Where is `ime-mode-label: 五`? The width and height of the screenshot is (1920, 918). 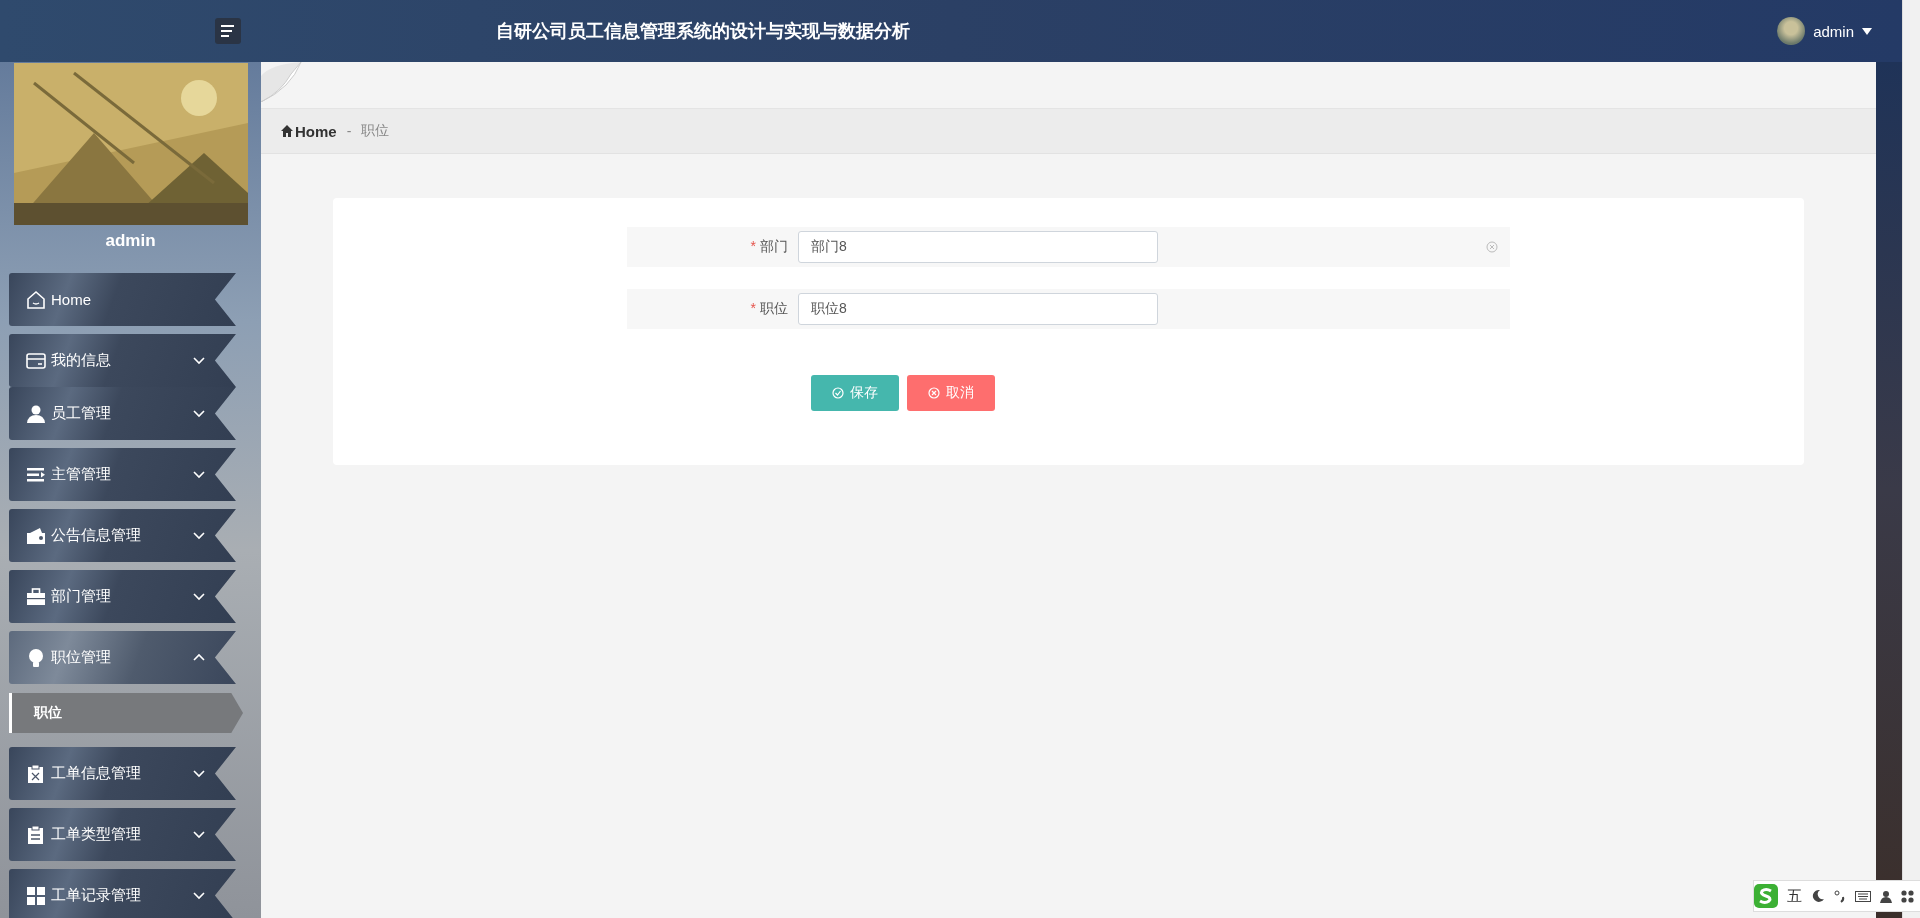
ime-mode-label: 五 is located at coordinates (1794, 896).